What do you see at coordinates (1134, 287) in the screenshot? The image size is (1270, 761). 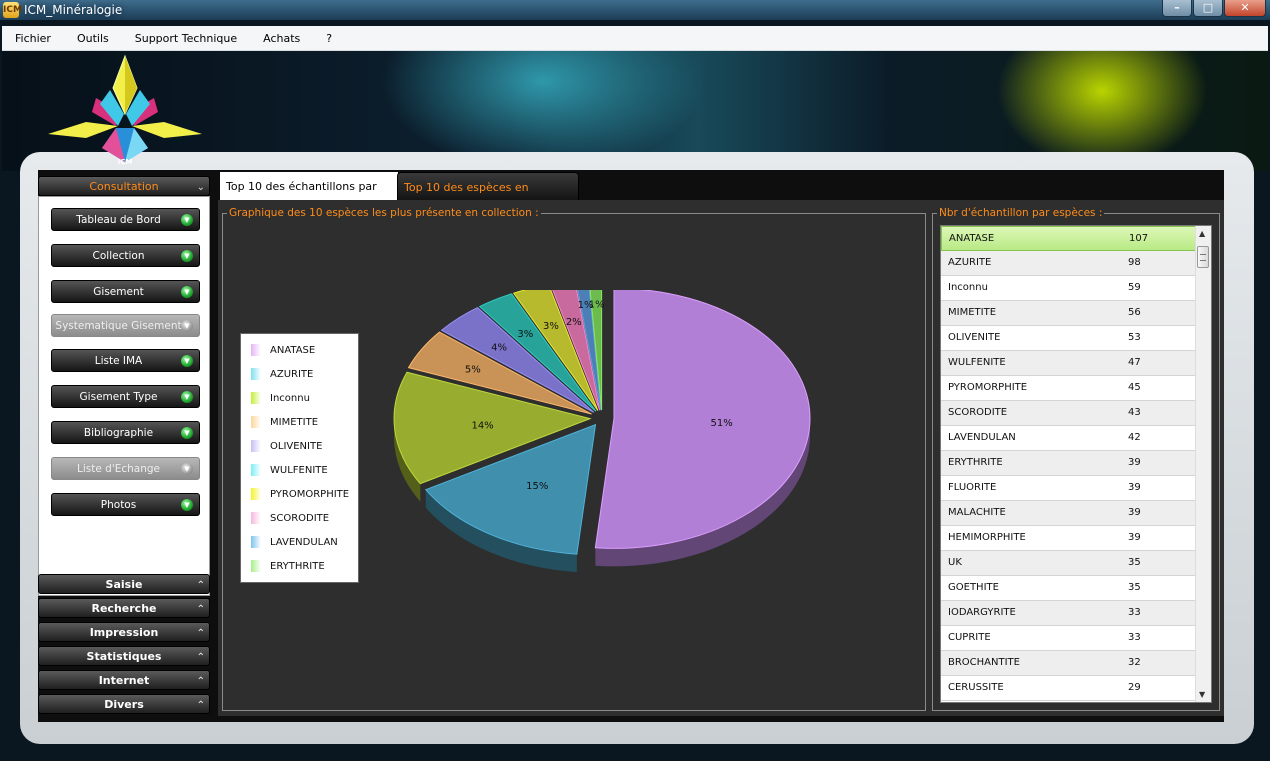 I see `species-count: 59` at bounding box center [1134, 287].